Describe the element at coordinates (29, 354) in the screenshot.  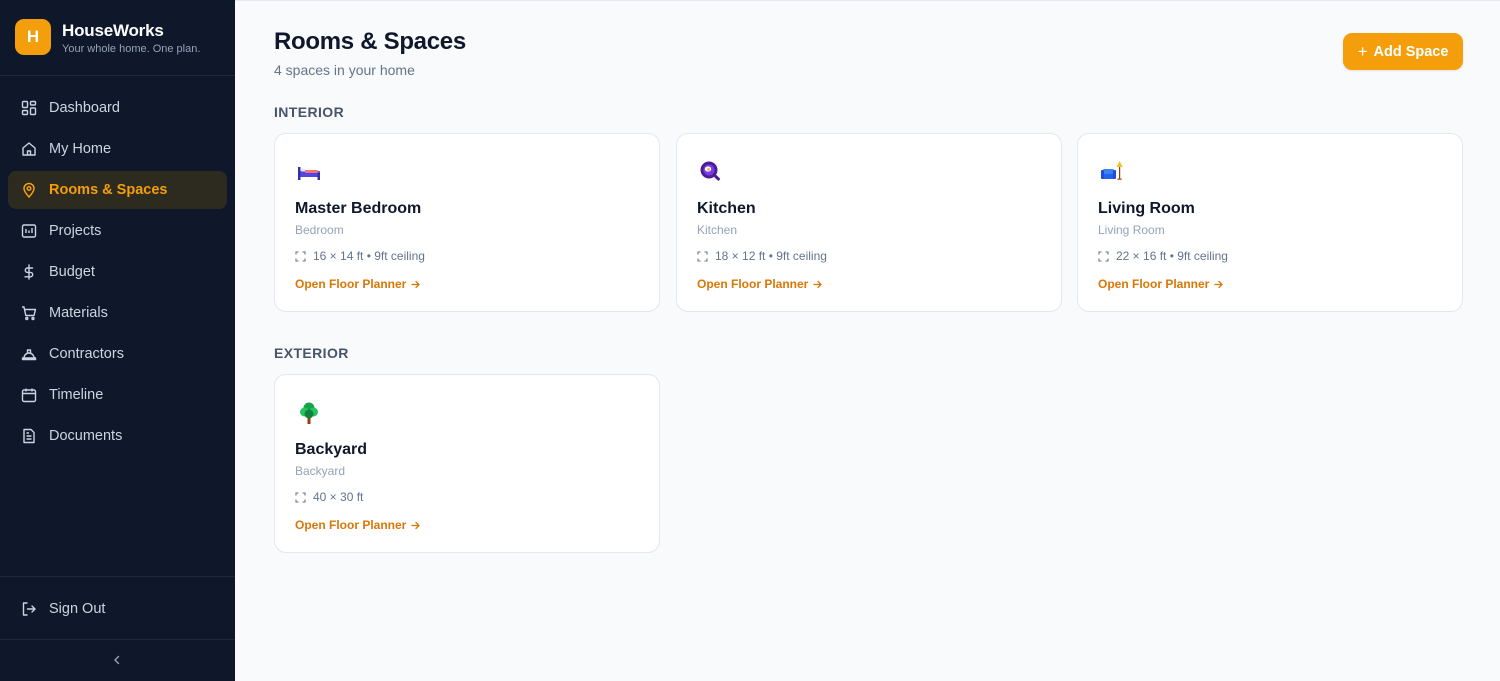
I see `hard-hat-icon` at that location.